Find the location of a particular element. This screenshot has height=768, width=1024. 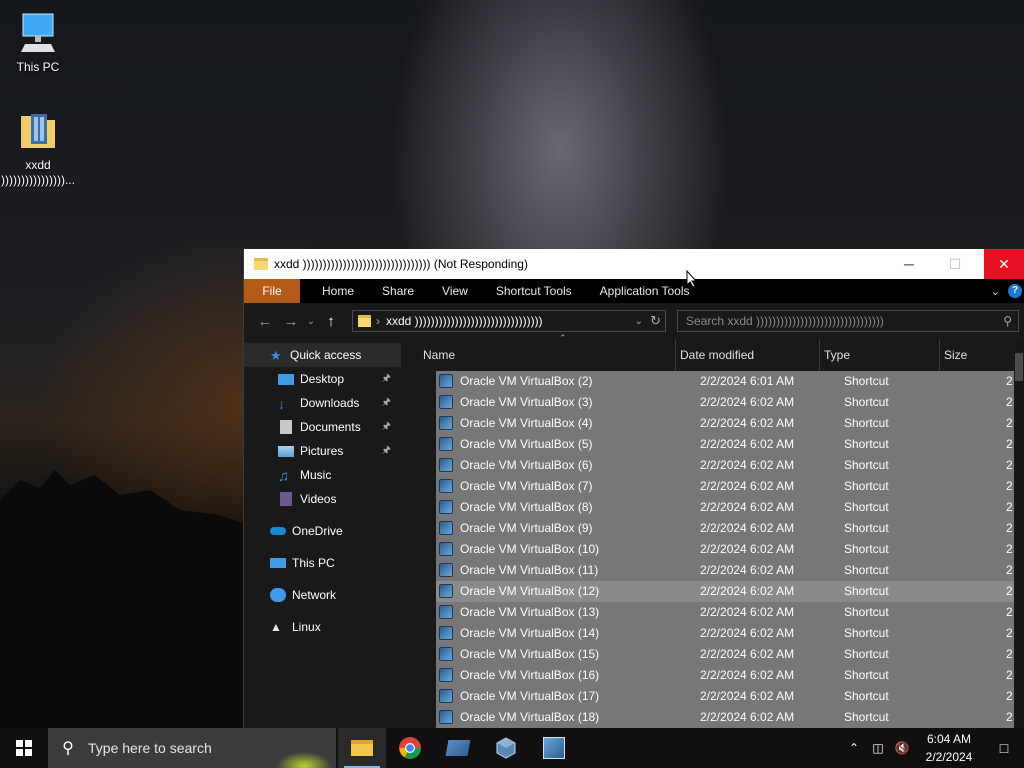

nav-item-linux: ▲ Linux is located at coordinates (322, 627).